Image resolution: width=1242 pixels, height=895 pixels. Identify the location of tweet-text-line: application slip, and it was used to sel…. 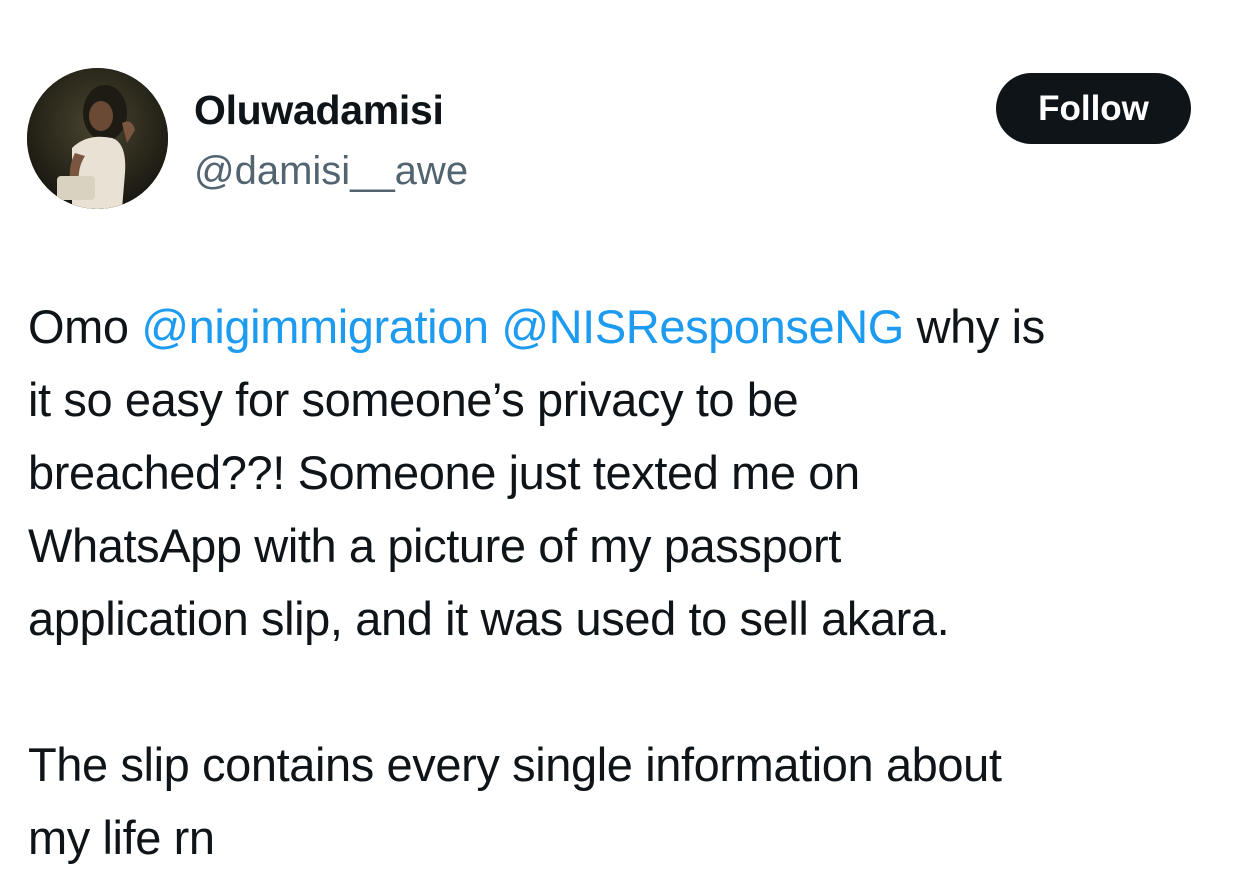
(489, 618).